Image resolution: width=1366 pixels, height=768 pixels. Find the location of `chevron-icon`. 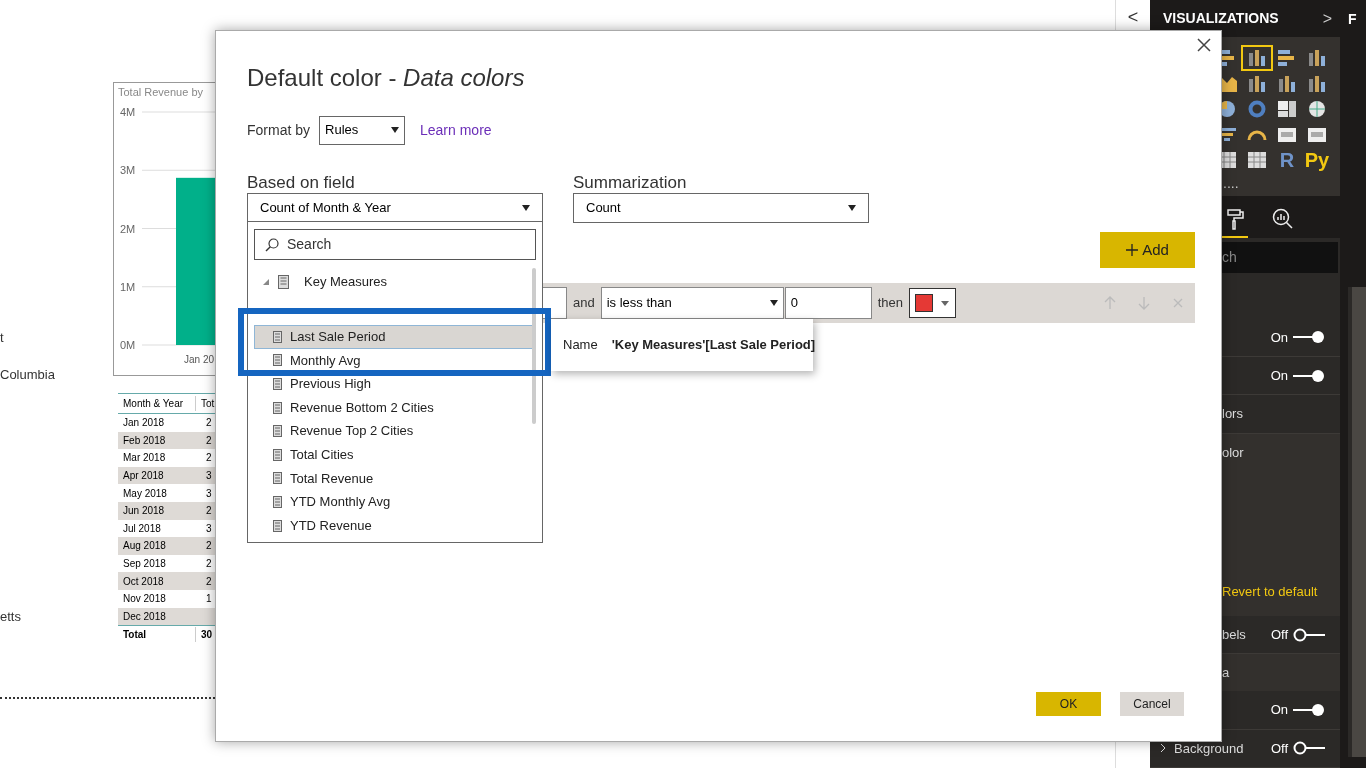

chevron-icon is located at coordinates (1163, 748).